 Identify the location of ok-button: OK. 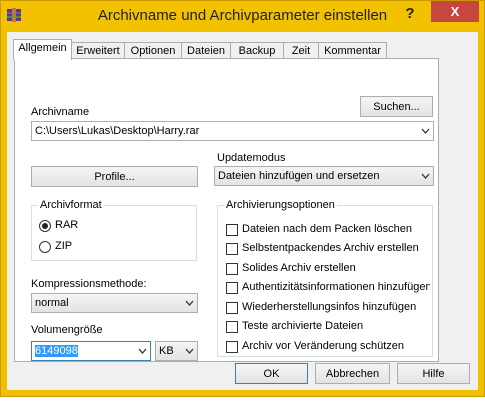
(271, 373).